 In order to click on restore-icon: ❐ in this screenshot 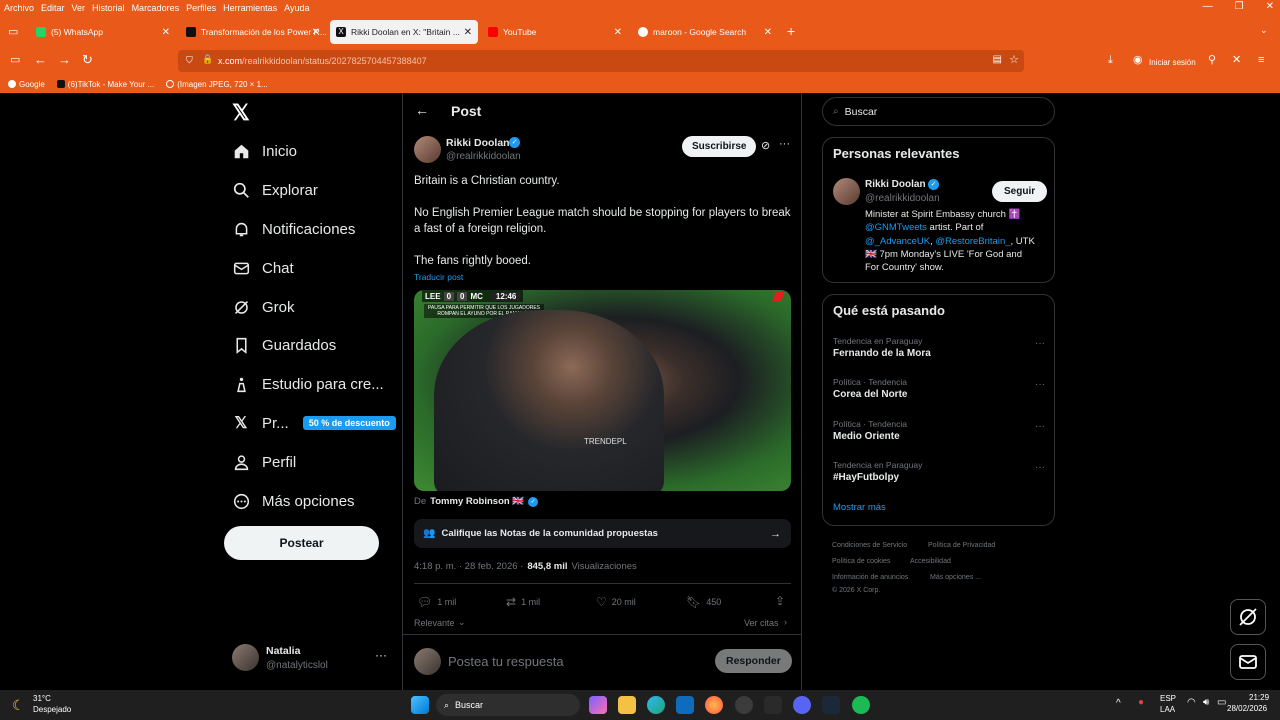, I will do `click(1239, 6)`.